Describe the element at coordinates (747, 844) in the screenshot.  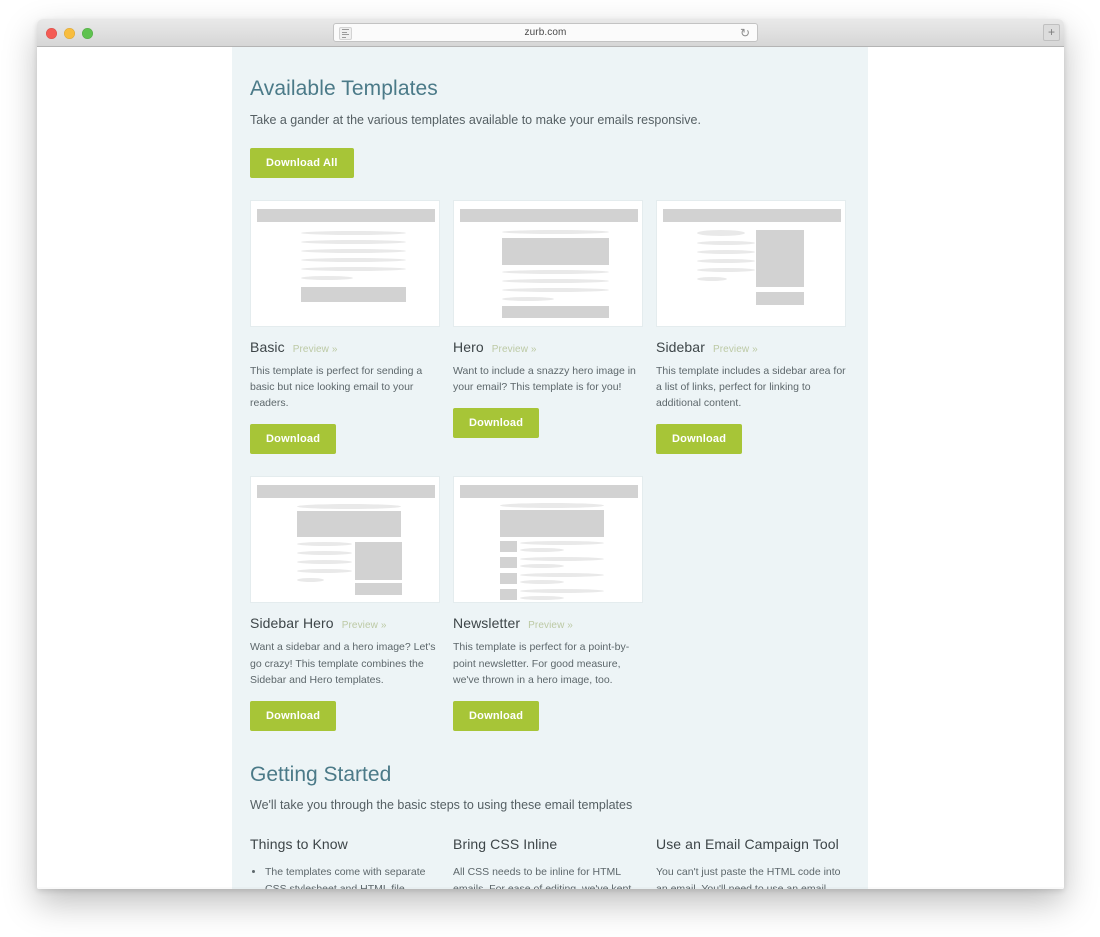
I see `email-campaign-tool-heading: Use an Email Campaign Tool` at that location.